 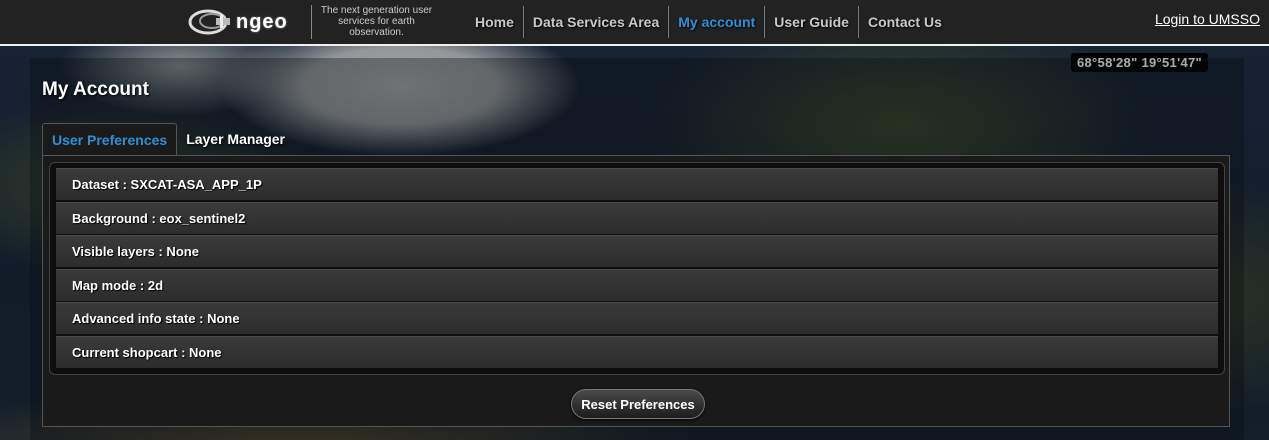 What do you see at coordinates (235, 139) in the screenshot?
I see `tab-layer-manager: Layer Manager` at bounding box center [235, 139].